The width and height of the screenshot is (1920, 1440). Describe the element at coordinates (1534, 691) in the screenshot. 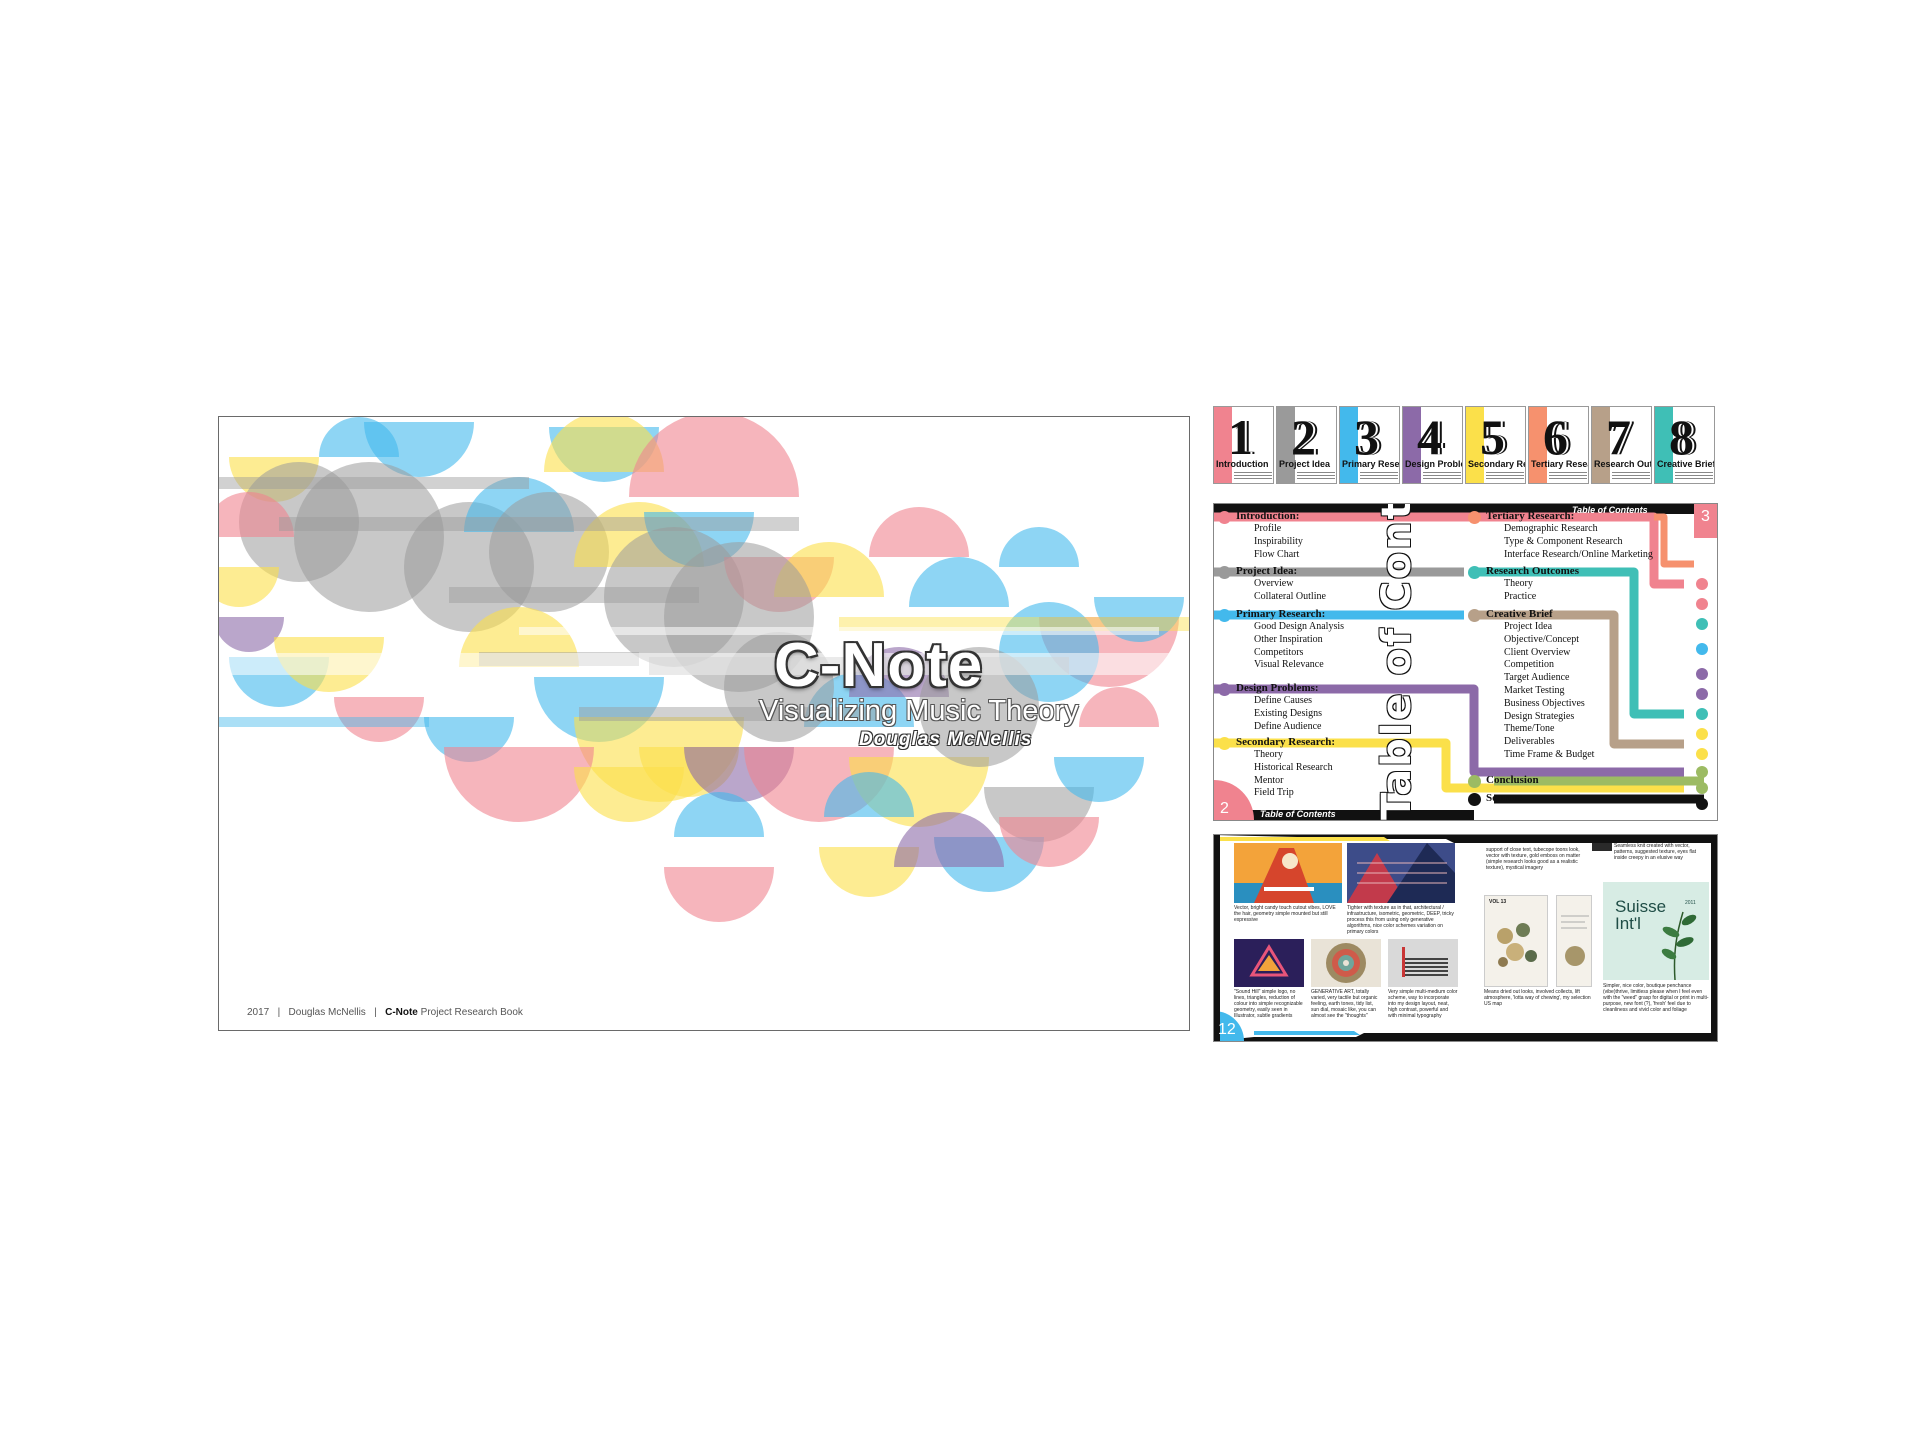

I see `toc-subsection-item: Market Testing` at that location.